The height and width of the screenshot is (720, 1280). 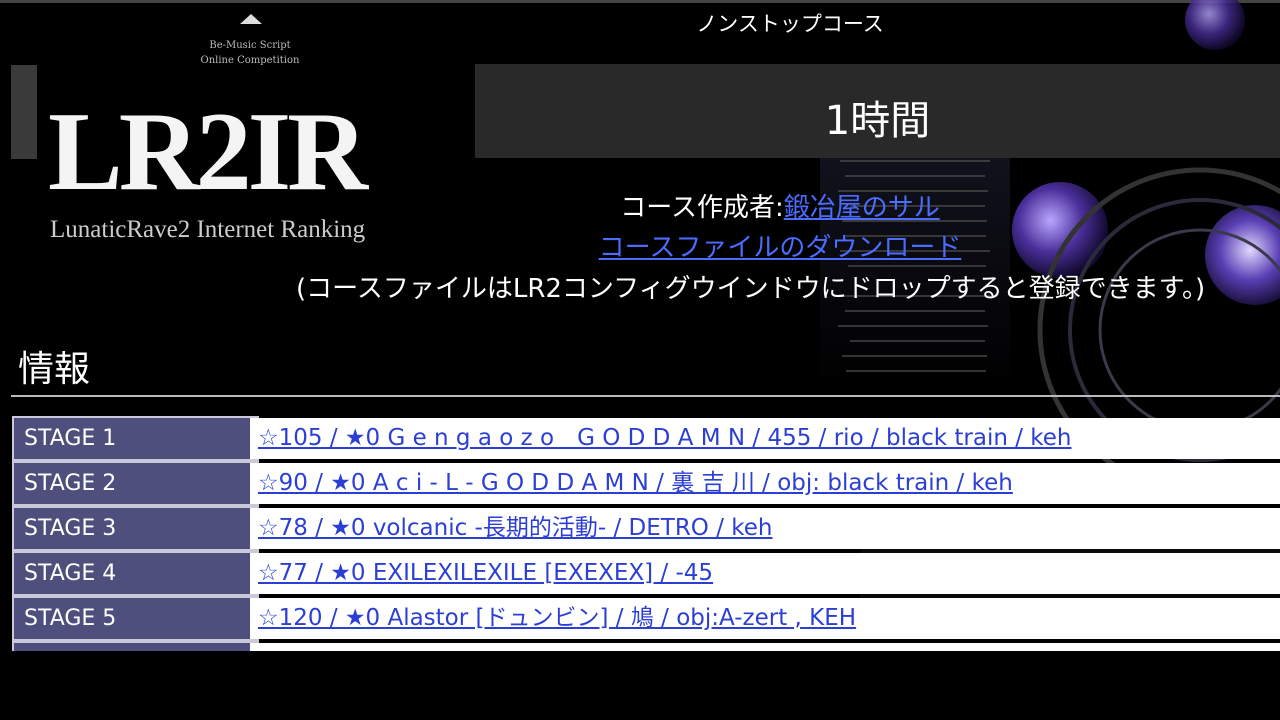 I want to click on course-creator: コース作成者:鍛冶屋のサル, so click(x=780, y=205).